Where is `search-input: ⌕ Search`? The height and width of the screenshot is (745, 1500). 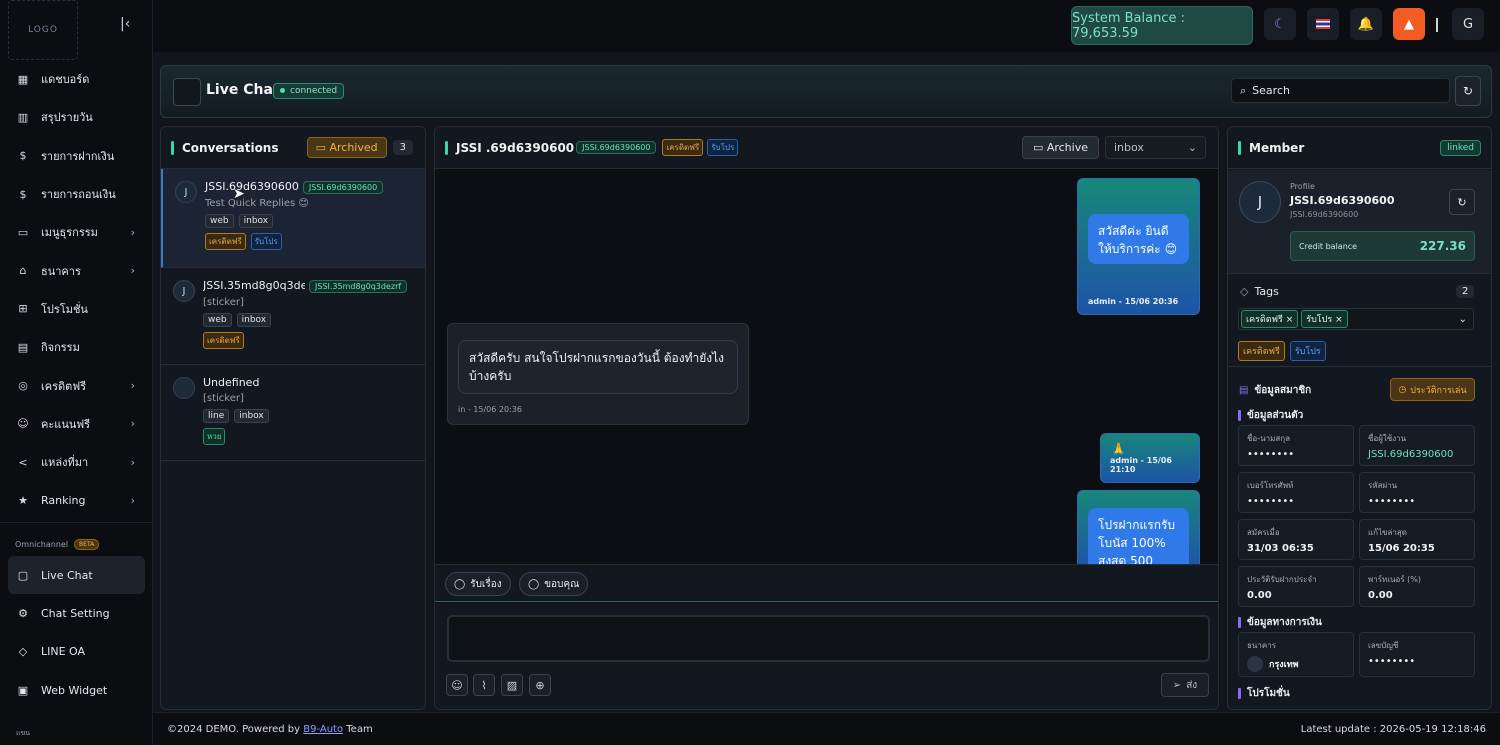
search-input: ⌕ Search is located at coordinates (1340, 90).